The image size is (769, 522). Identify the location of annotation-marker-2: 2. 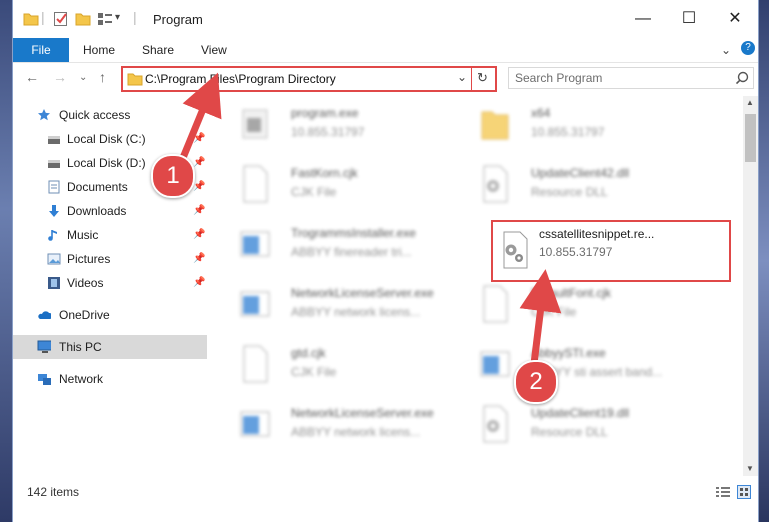
(536, 382).